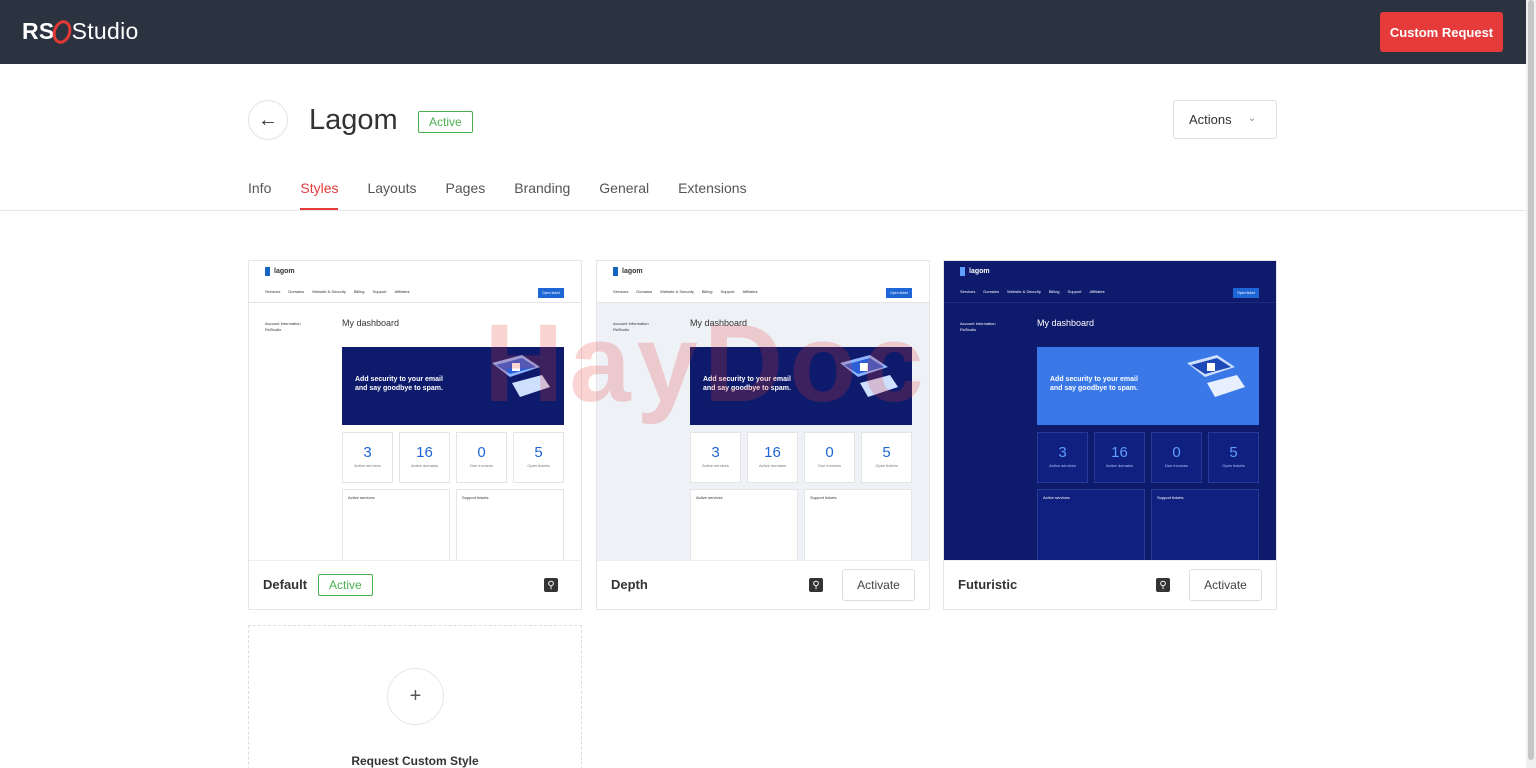  What do you see at coordinates (445, 122) in the screenshot?
I see `status-badge: Active` at bounding box center [445, 122].